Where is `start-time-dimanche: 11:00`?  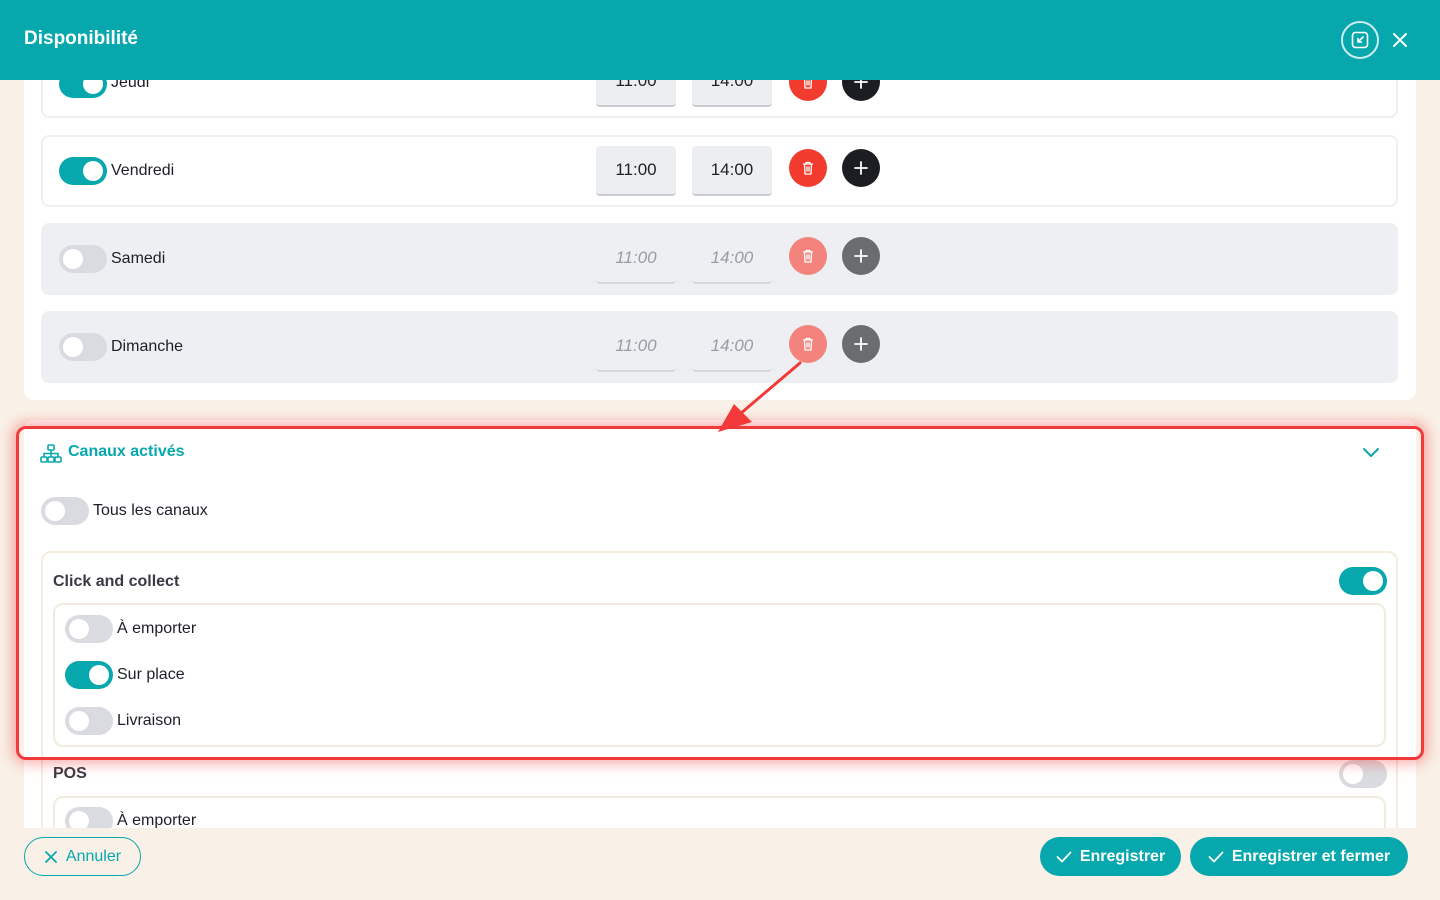
start-time-dimanche: 11:00 is located at coordinates (636, 347).